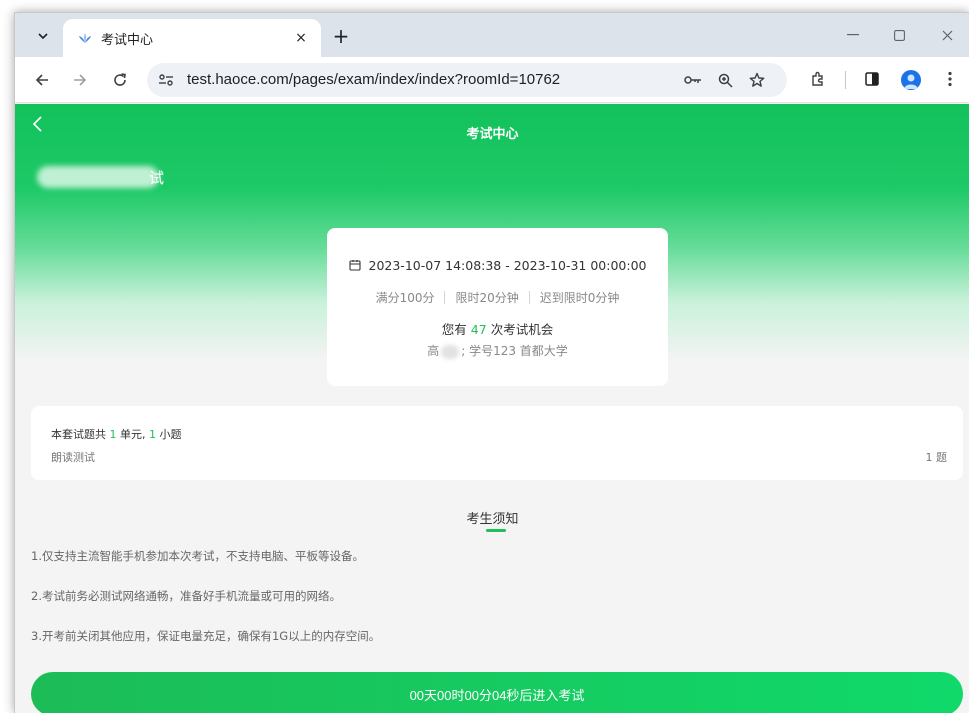 Image resolution: width=969 pixels, height=713 pixels. I want to click on chance-count: 47, so click(478, 329).